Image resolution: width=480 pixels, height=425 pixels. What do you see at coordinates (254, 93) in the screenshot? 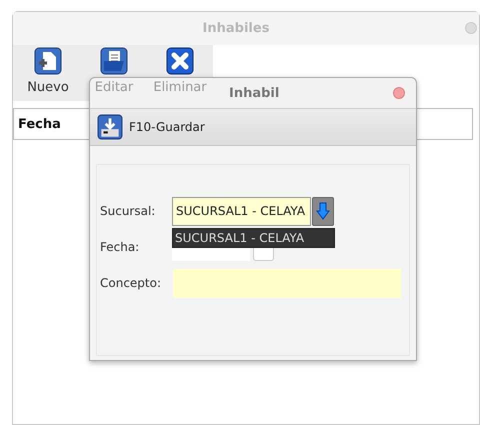
I see `dialog-title: Inhabil` at bounding box center [254, 93].